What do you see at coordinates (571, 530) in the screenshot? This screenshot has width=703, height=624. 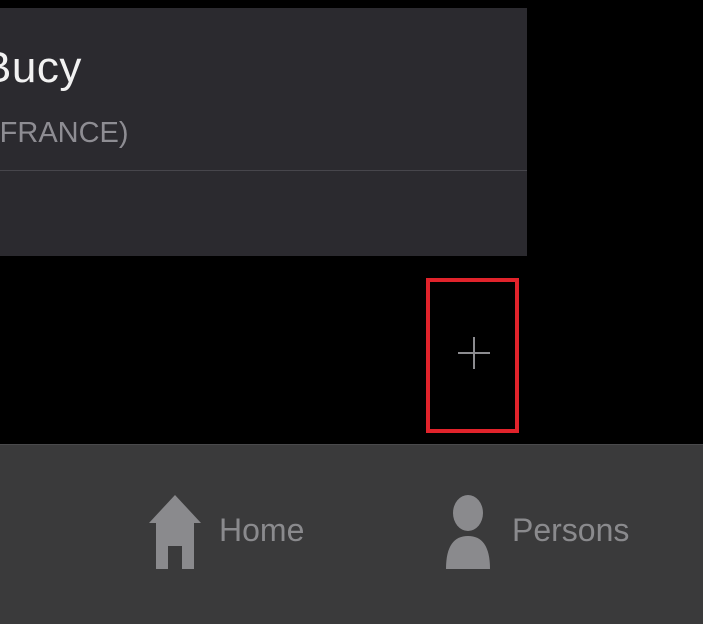 I see `tab-persons-label: Persons` at bounding box center [571, 530].